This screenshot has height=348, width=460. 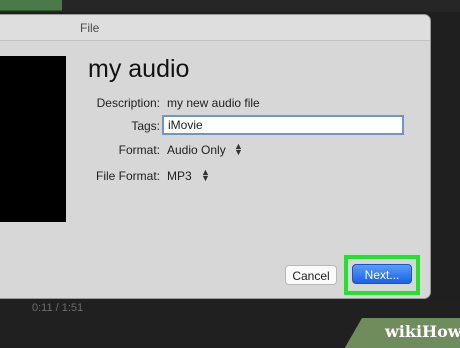 I want to click on tags-label: Tags:, so click(x=145, y=126).